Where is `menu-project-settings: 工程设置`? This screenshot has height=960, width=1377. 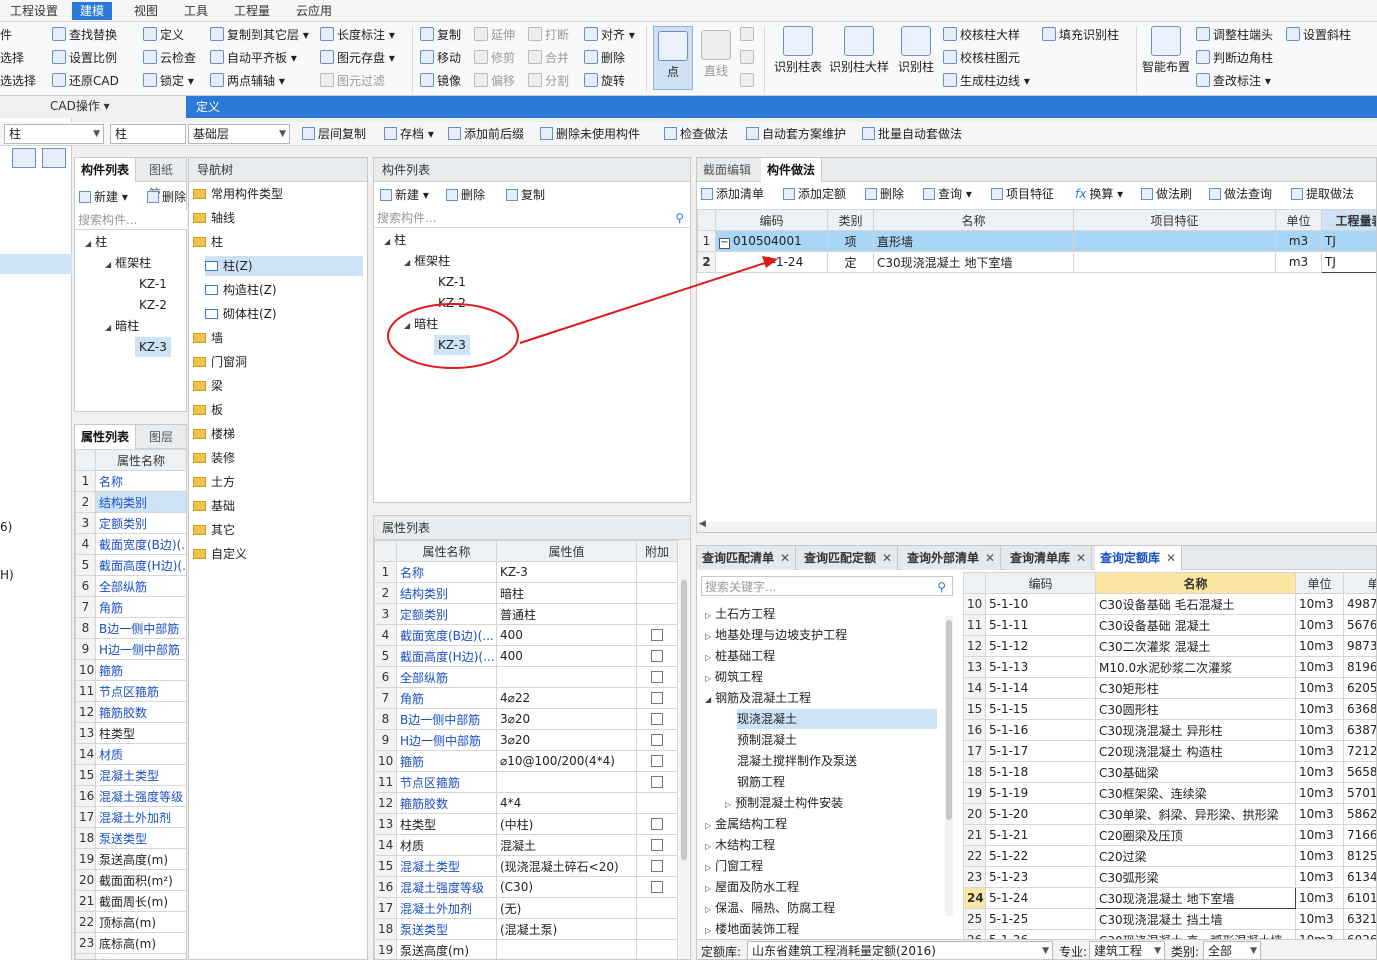 menu-project-settings: 工程设置 is located at coordinates (34, 11).